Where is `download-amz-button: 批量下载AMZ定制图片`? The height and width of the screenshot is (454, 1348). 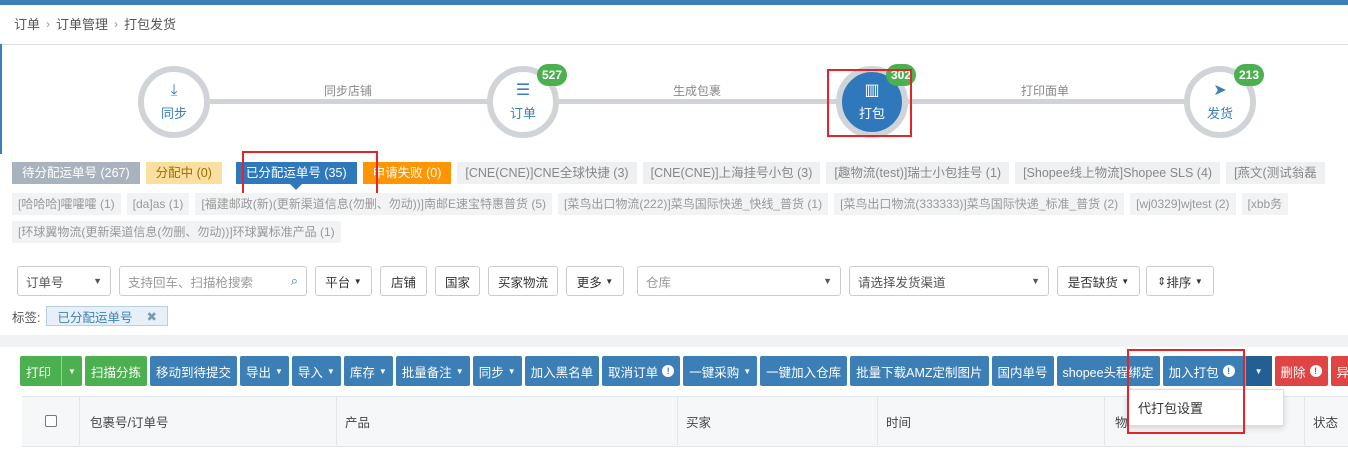 download-amz-button: 批量下载AMZ定制图片 is located at coordinates (919, 371).